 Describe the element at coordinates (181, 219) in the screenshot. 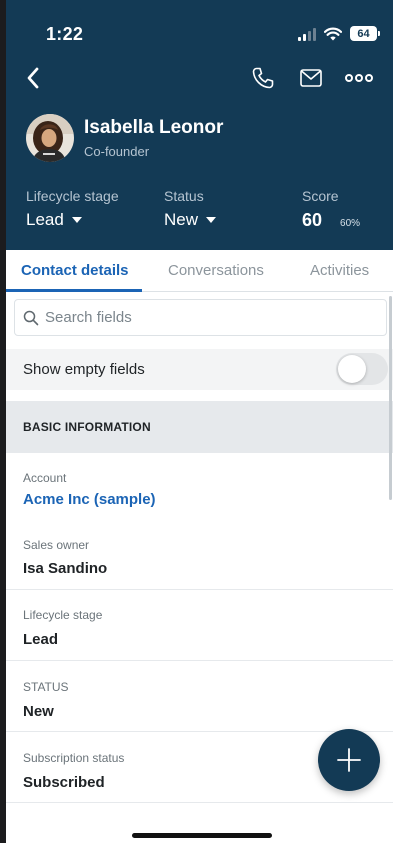

I see `status-value: New` at that location.